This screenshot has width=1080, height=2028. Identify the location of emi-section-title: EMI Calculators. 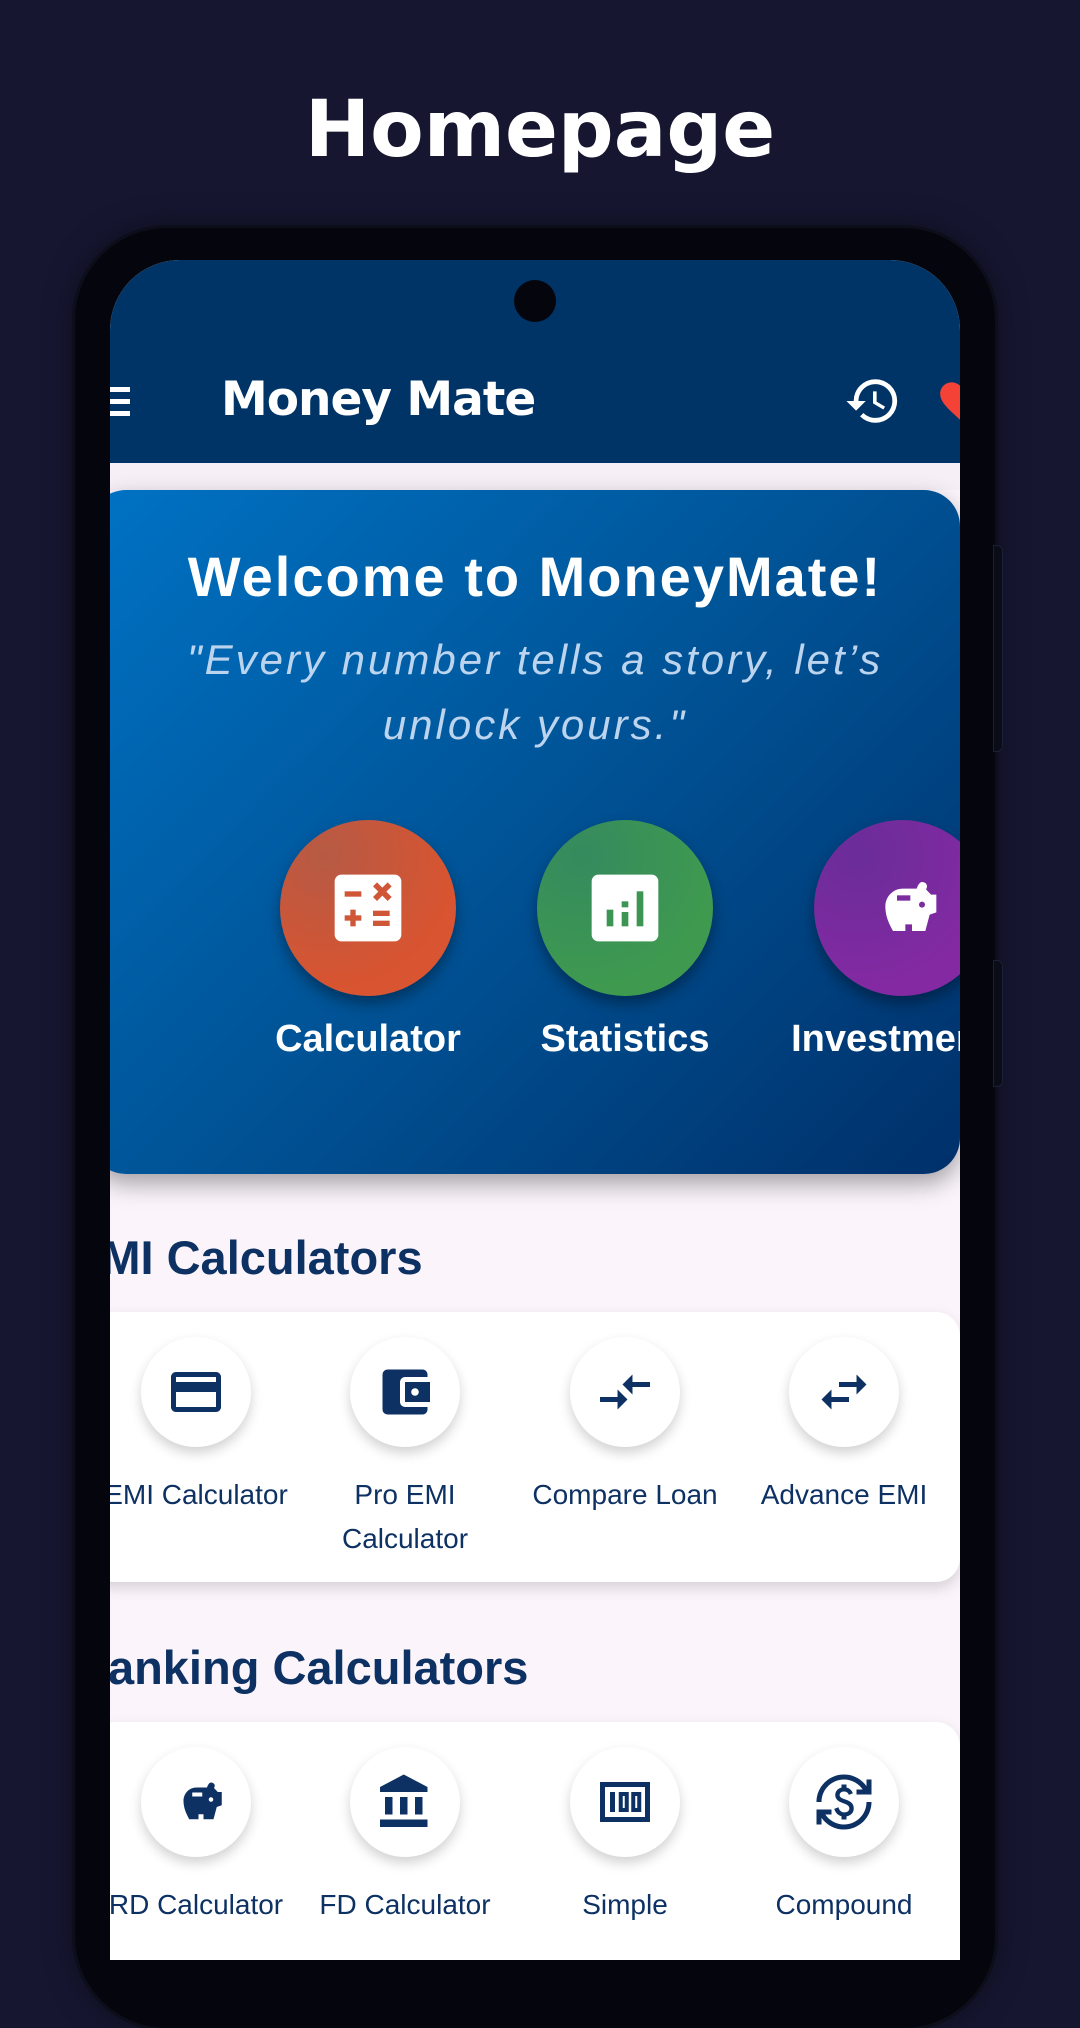
(266, 1257).